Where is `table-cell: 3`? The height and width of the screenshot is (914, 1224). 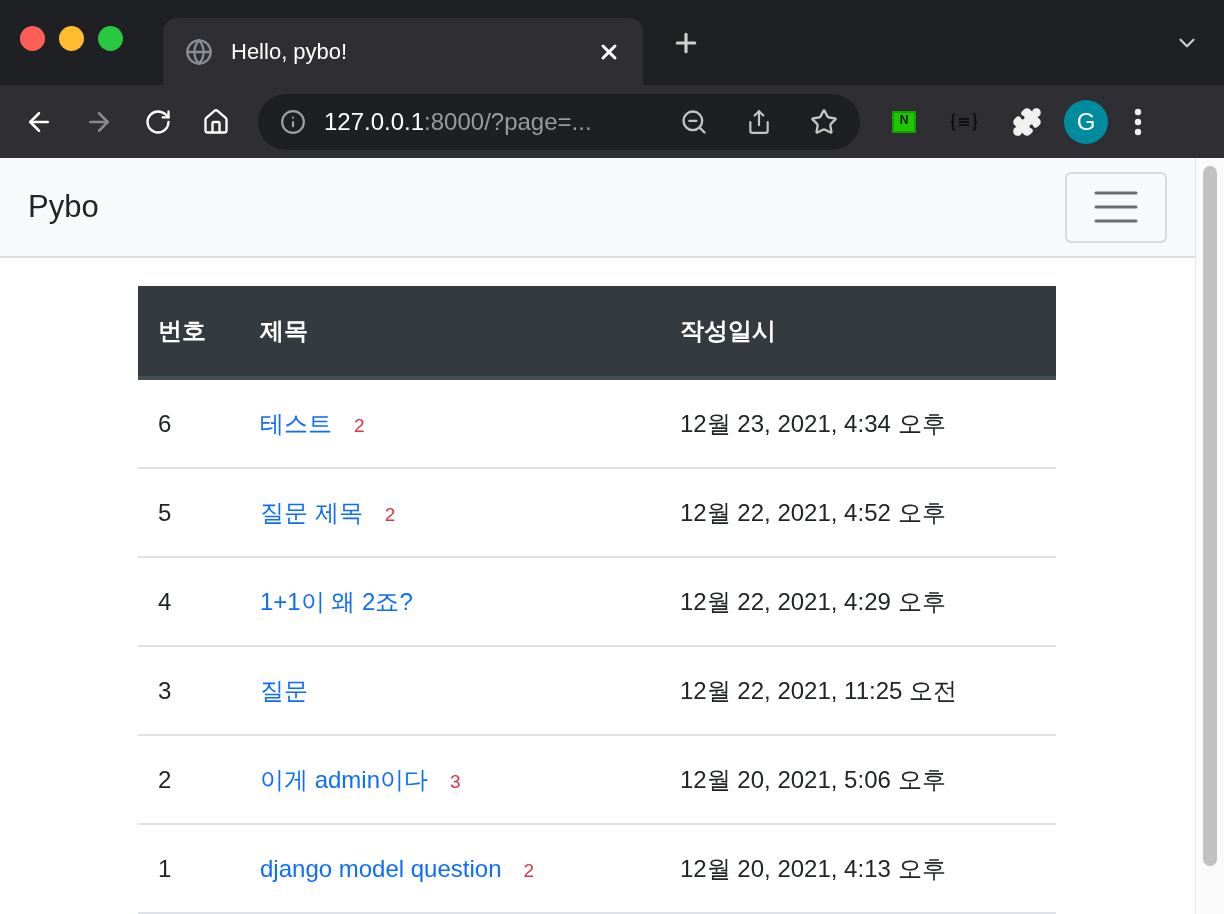 table-cell: 3 is located at coordinates (189, 690).